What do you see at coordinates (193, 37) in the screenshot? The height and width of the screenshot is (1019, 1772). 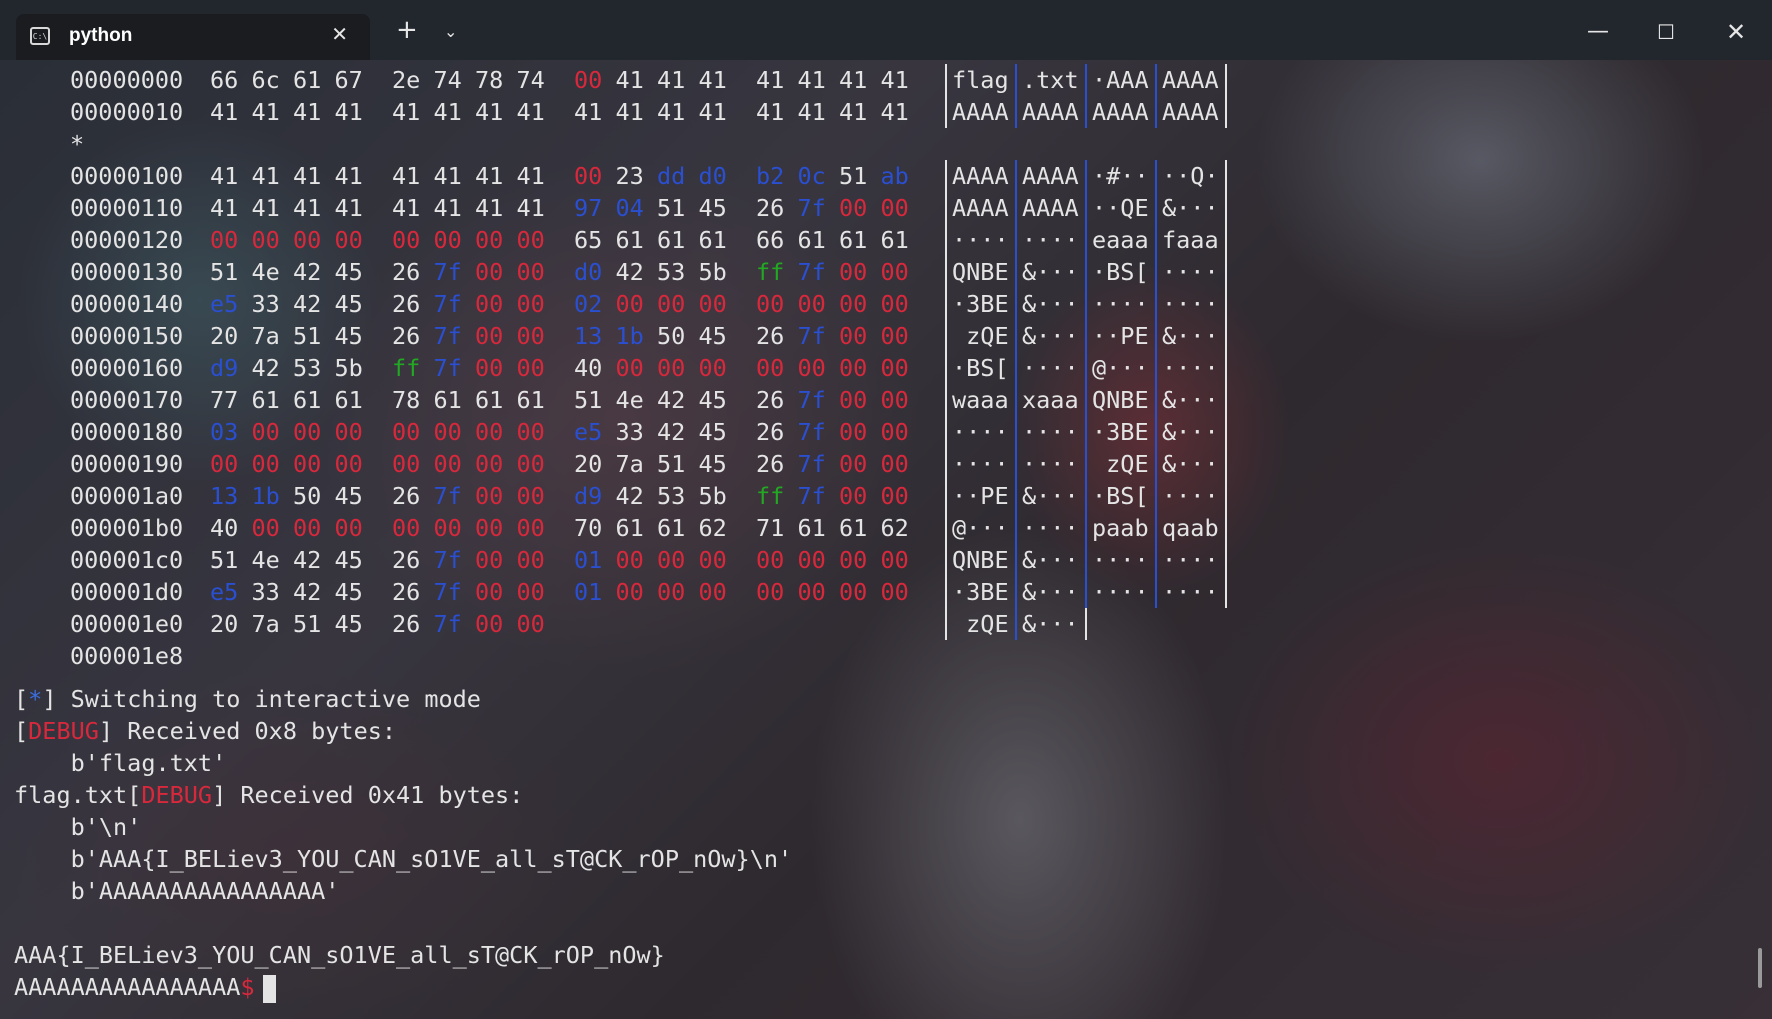 I see `tab-python: C:\ python ✕` at bounding box center [193, 37].